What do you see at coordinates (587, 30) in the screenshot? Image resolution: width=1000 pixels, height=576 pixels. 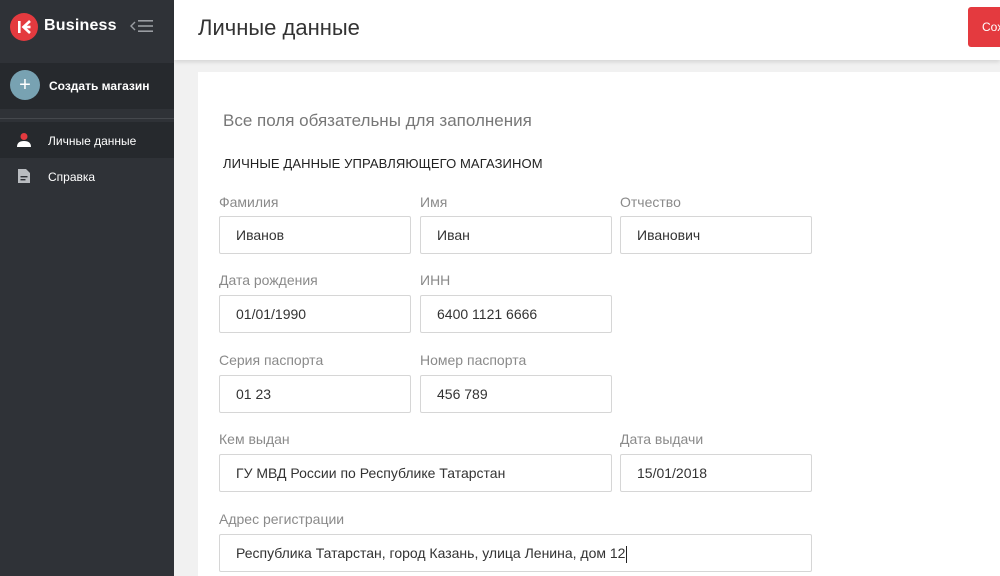 I see `top-bar: Личные данные Сохранить` at bounding box center [587, 30].